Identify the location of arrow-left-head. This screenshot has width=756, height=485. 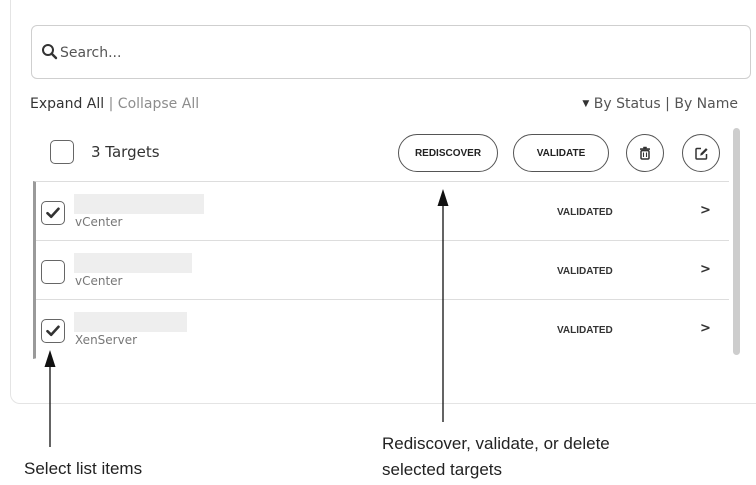
(50, 358).